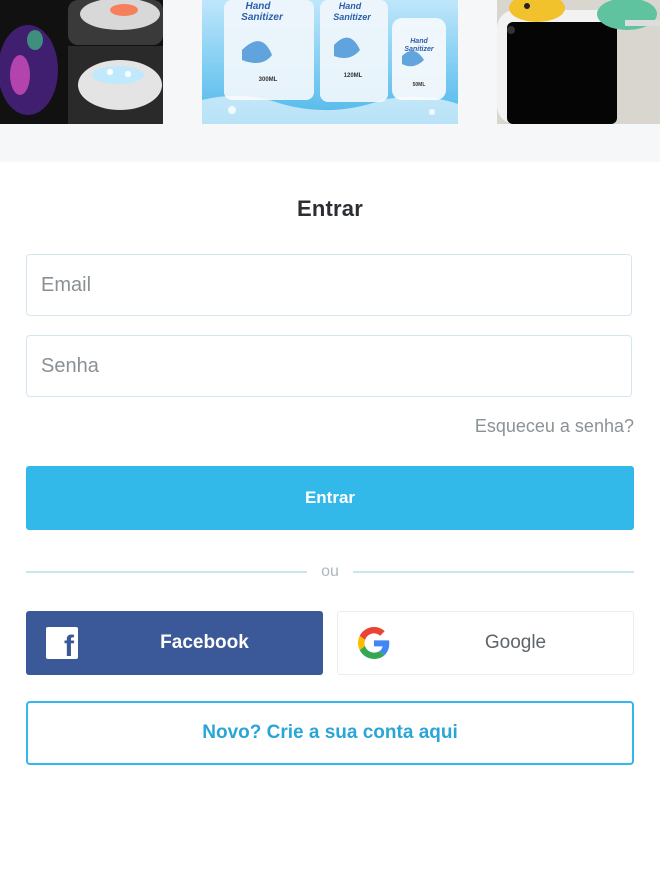 The width and height of the screenshot is (660, 874). I want to click on facebook-icon: f, so click(62, 643).